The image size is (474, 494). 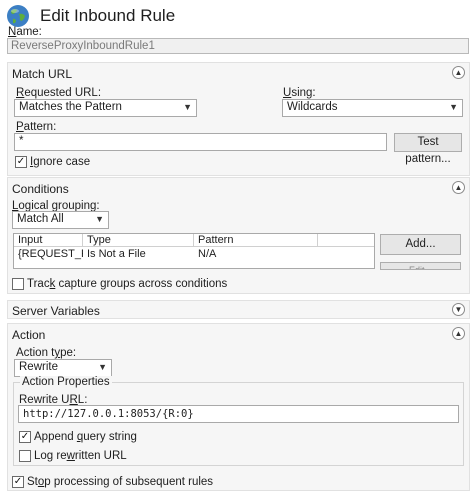 What do you see at coordinates (60, 162) in the screenshot?
I see `ignore-case-label: Ignore case` at bounding box center [60, 162].